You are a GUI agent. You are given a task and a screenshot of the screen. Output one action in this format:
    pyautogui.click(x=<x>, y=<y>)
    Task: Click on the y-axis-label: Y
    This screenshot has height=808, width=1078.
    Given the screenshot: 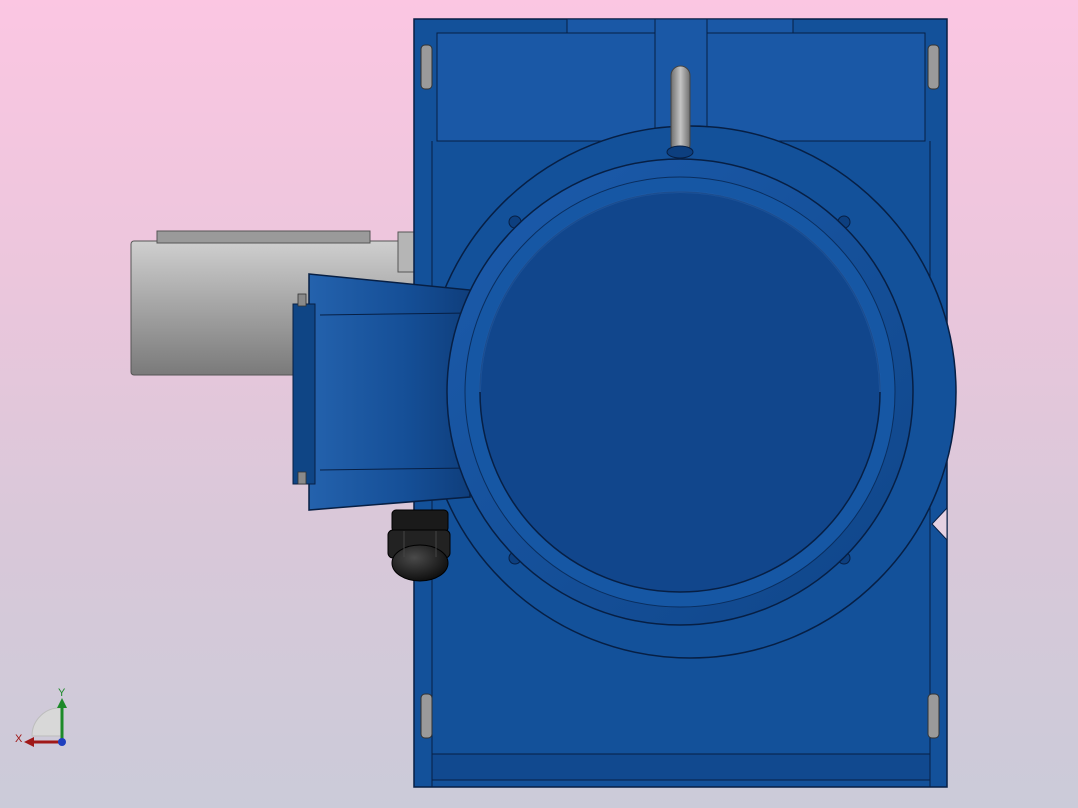 What is the action you would take?
    pyautogui.click(x=62, y=693)
    